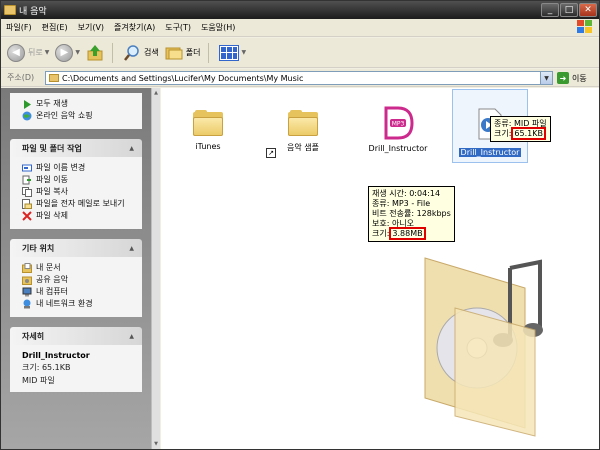 Image resolution: width=600 pixels, height=450 pixels. What do you see at coordinates (151, 52) in the screenshot?
I see `search-label: 검색` at bounding box center [151, 52].